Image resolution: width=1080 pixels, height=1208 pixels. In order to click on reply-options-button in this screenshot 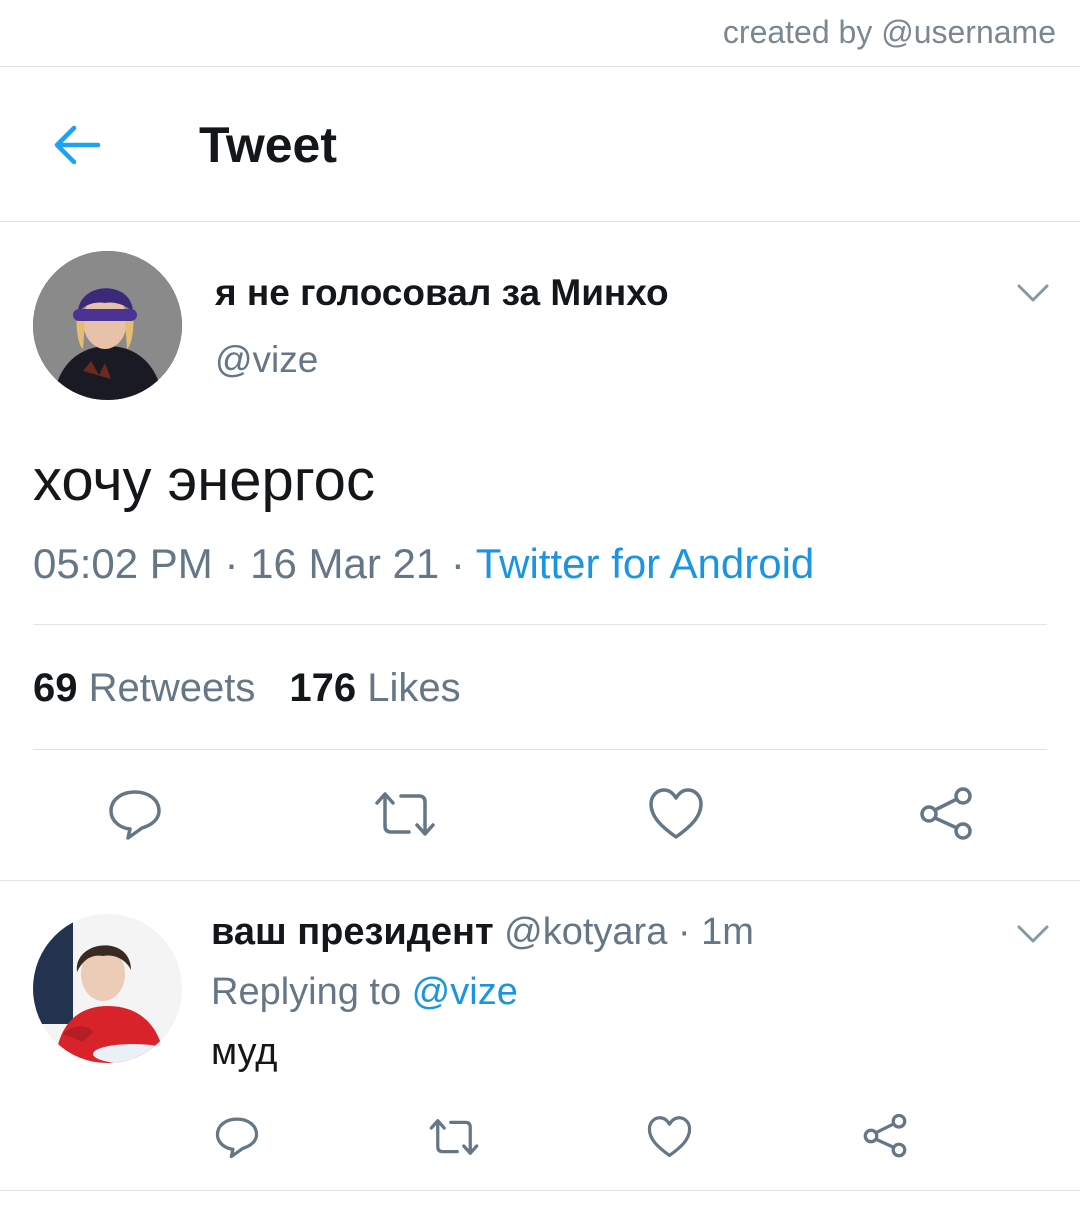, I will do `click(1033, 934)`.